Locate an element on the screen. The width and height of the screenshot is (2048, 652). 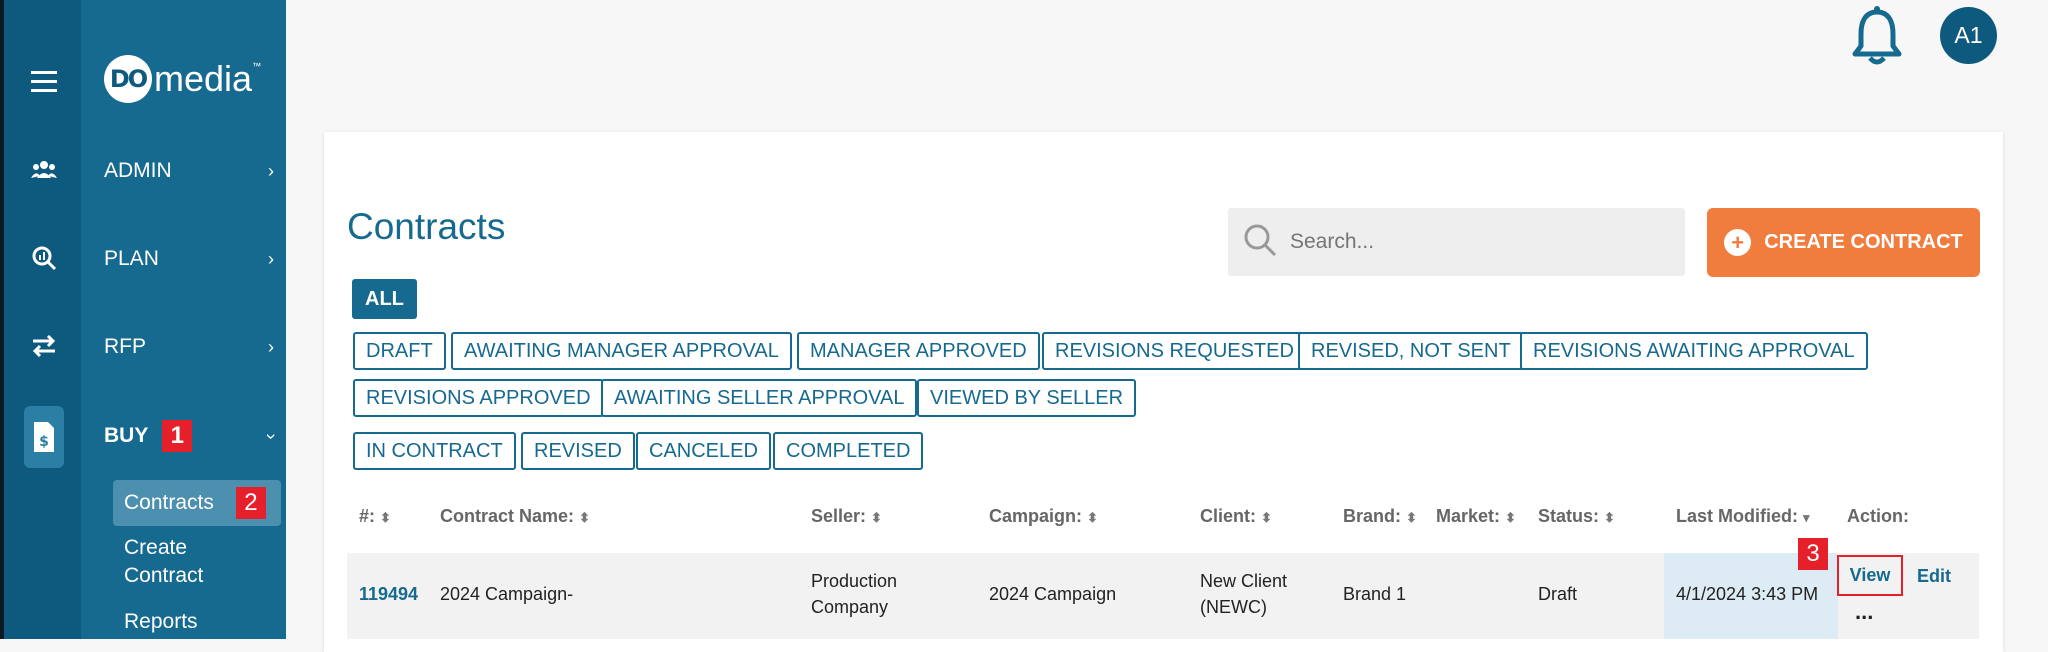
annotation-badge: 3 is located at coordinates (1813, 554).